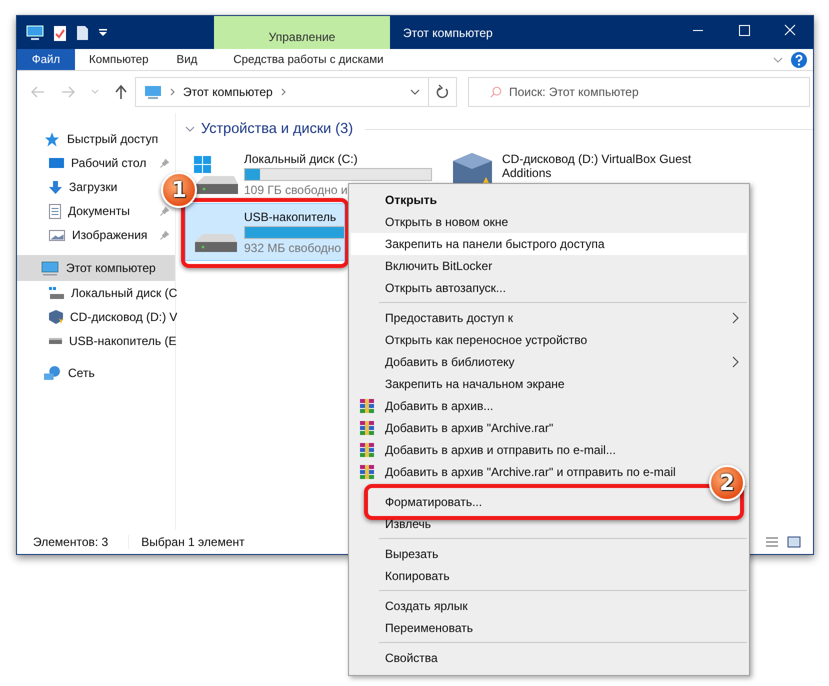  What do you see at coordinates (277, 129) in the screenshot?
I see `section-title: Устройства и диски (3)` at bounding box center [277, 129].